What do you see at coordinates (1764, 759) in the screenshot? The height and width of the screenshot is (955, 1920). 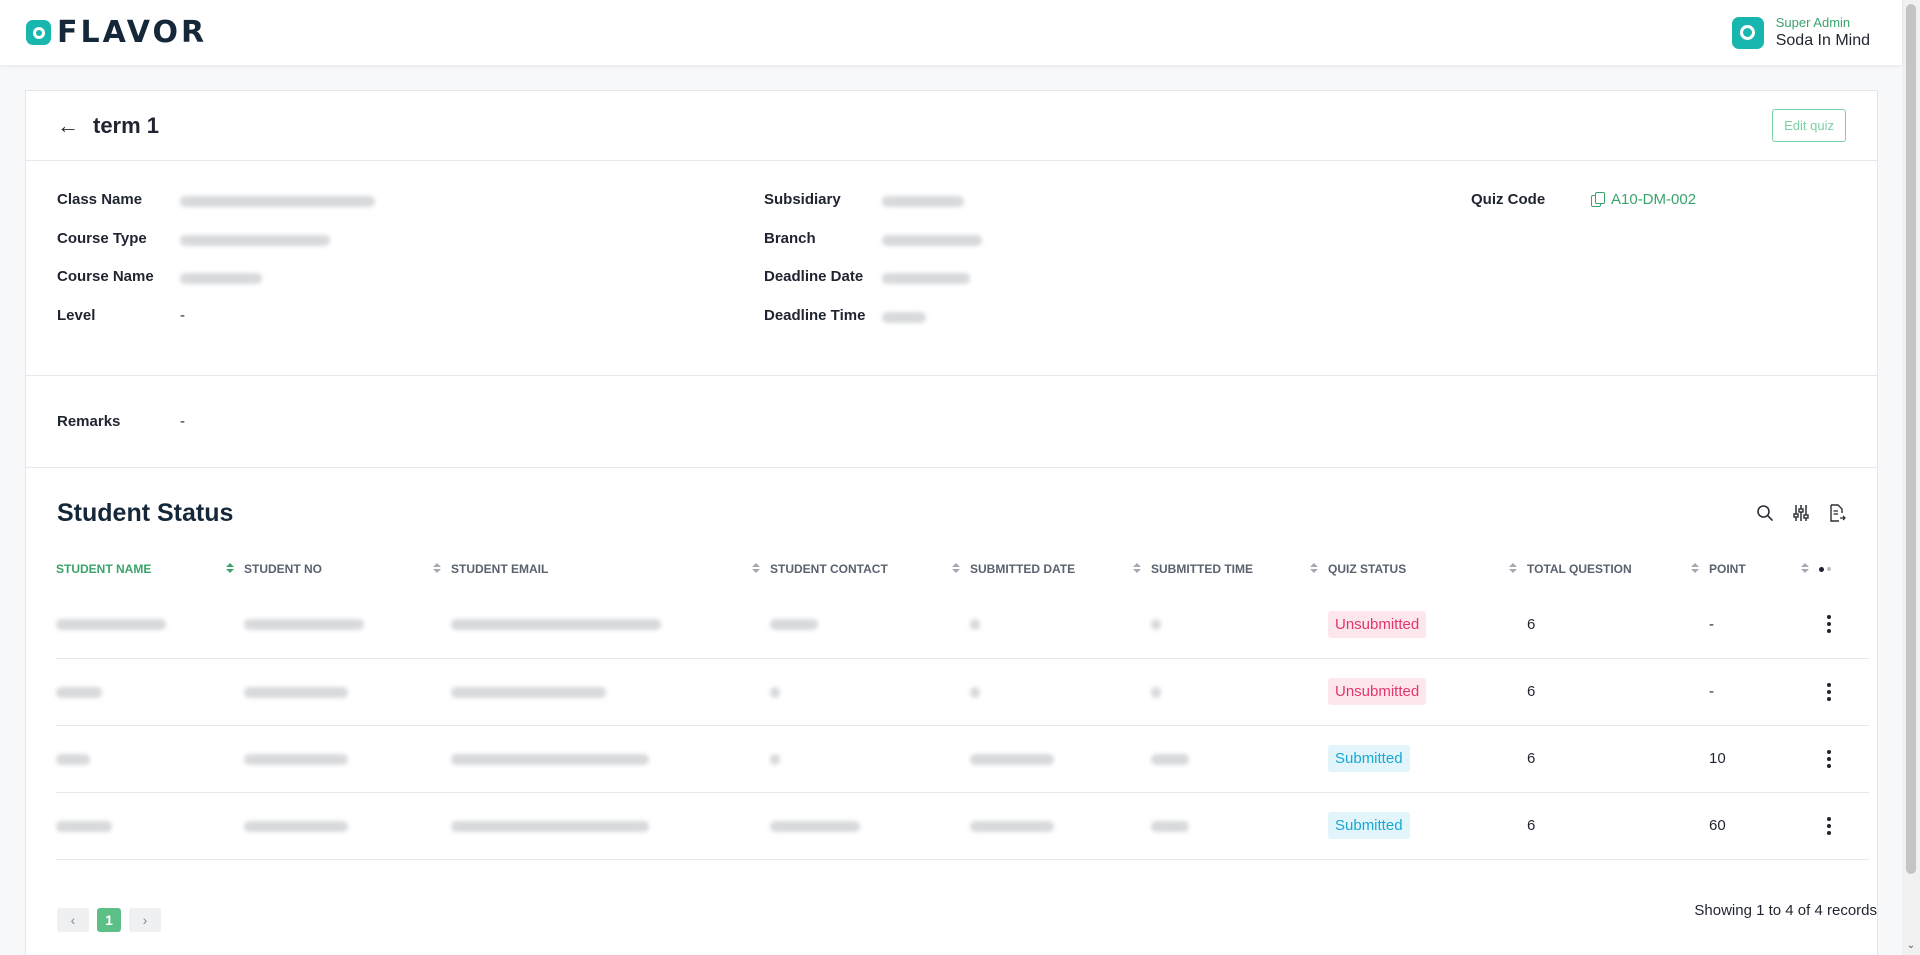 I see `point-cell: 10` at bounding box center [1764, 759].